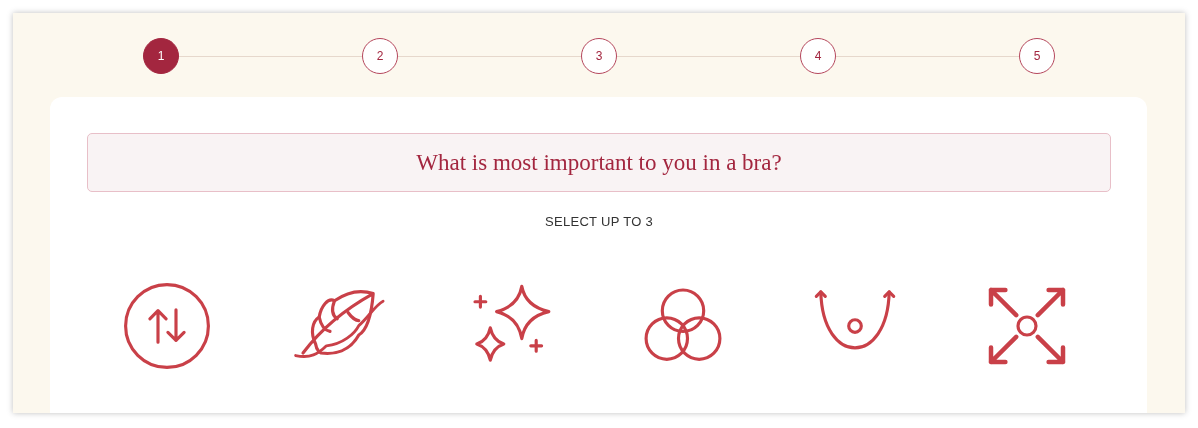 The height and width of the screenshot is (428, 1198). I want to click on step-indicator: 3, so click(599, 56).